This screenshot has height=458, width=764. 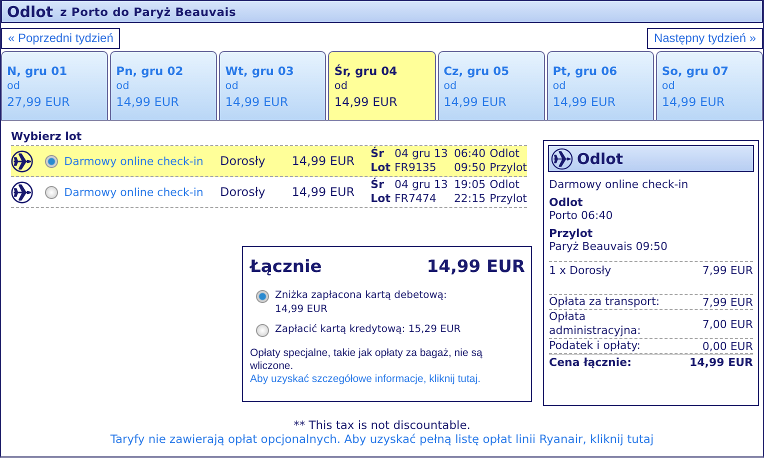 What do you see at coordinates (704, 38) in the screenshot?
I see `next-week-button: Następny tydzień »` at bounding box center [704, 38].